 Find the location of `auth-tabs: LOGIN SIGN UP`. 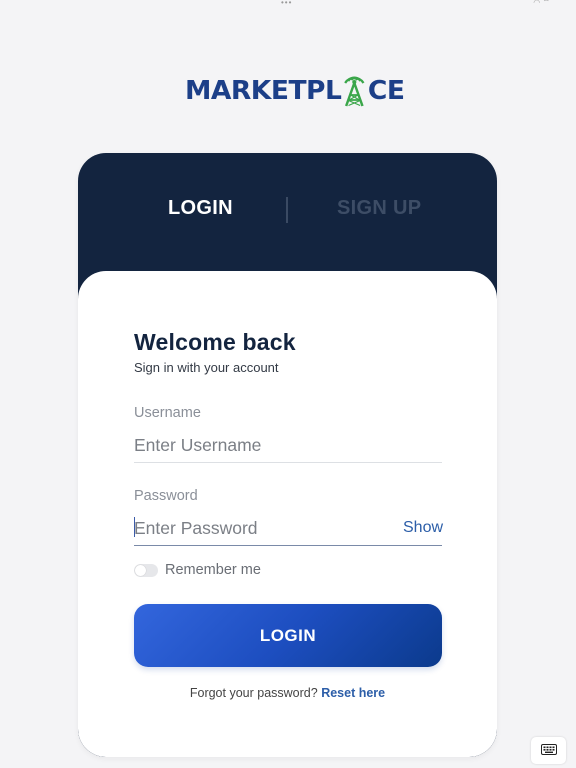

auth-tabs: LOGIN SIGN UP is located at coordinates (287, 212).